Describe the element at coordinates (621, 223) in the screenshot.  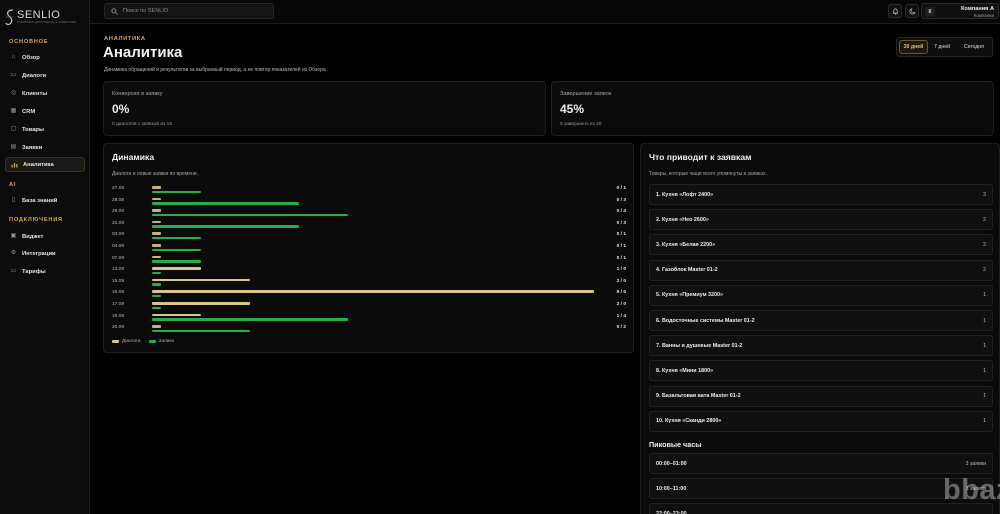
I see `chart-value-label: 0 / 3` at that location.